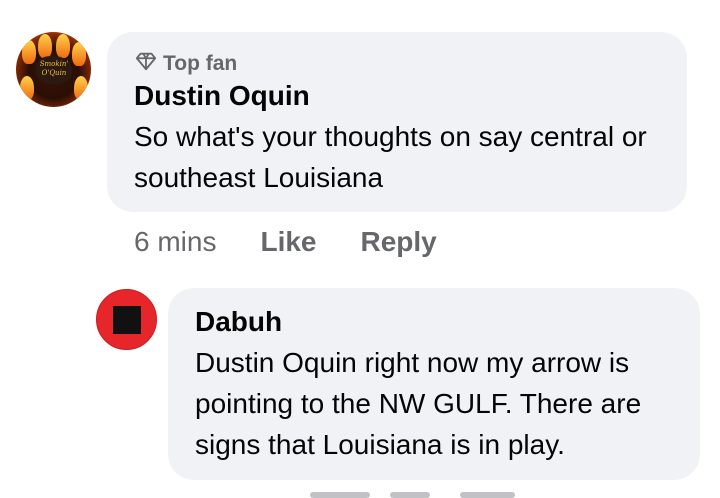 The width and height of the screenshot is (720, 498). I want to click on badge-label: Top fan, so click(200, 63).